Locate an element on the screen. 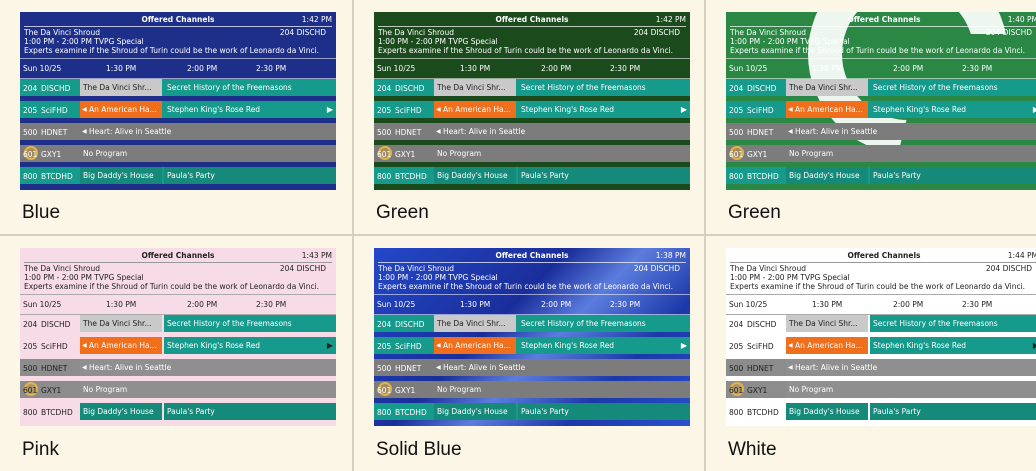  continued-left-icon: ◀ is located at coordinates (790, 345).